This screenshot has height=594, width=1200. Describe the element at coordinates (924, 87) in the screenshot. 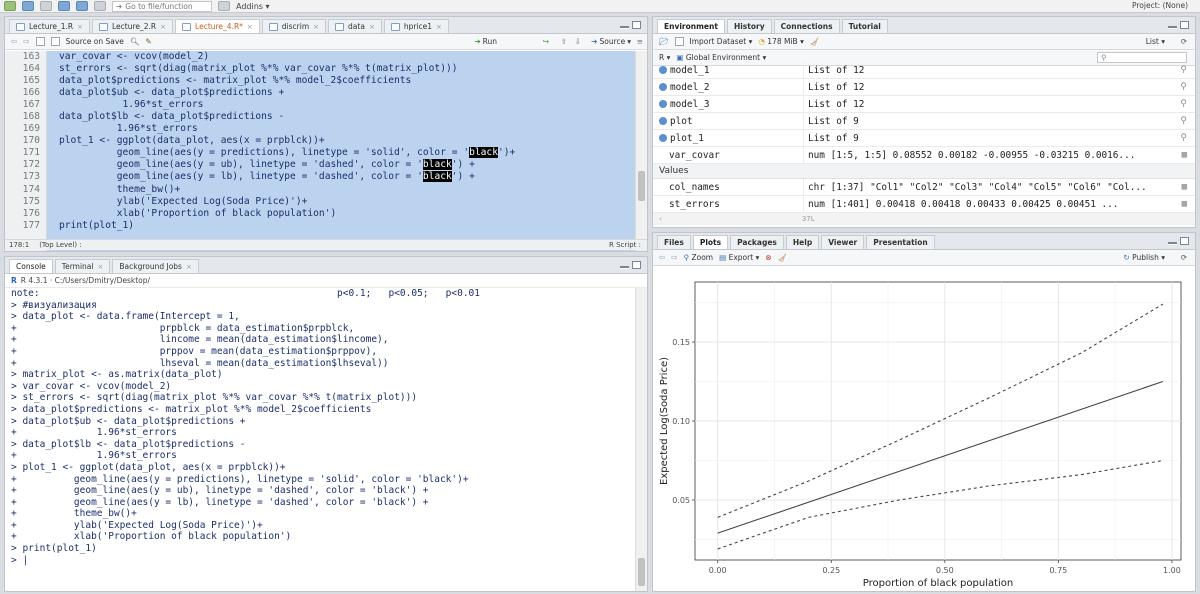

I see `env-row: model_2 List of 12 ⚲` at that location.